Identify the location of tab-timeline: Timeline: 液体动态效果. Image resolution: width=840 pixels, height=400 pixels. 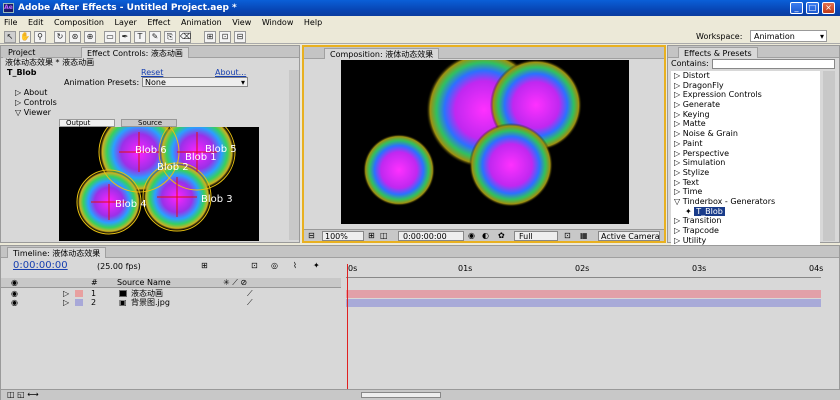
(57, 252).